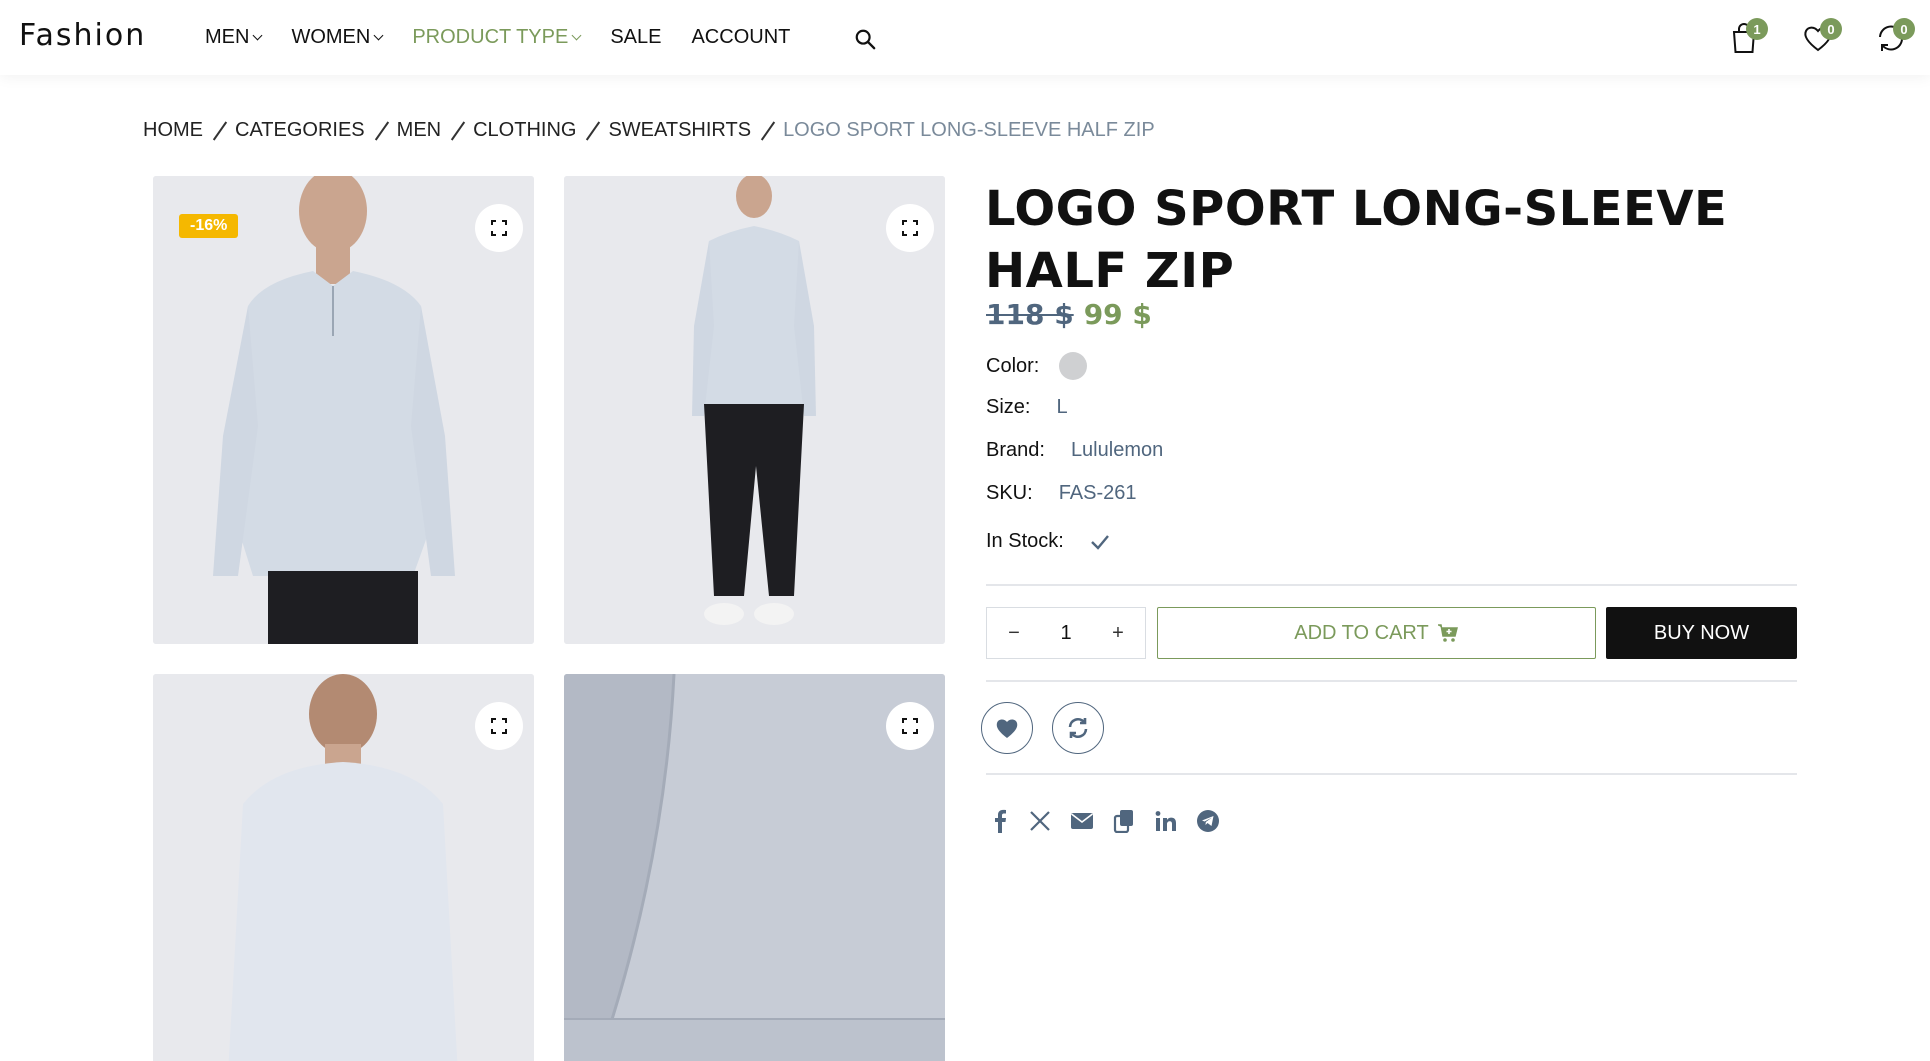 The height and width of the screenshot is (1061, 1930). Describe the element at coordinates (1356, 240) in the screenshot. I see `product-title: LOGO SPORT LONG-SLEEVE HALF ZIP` at that location.